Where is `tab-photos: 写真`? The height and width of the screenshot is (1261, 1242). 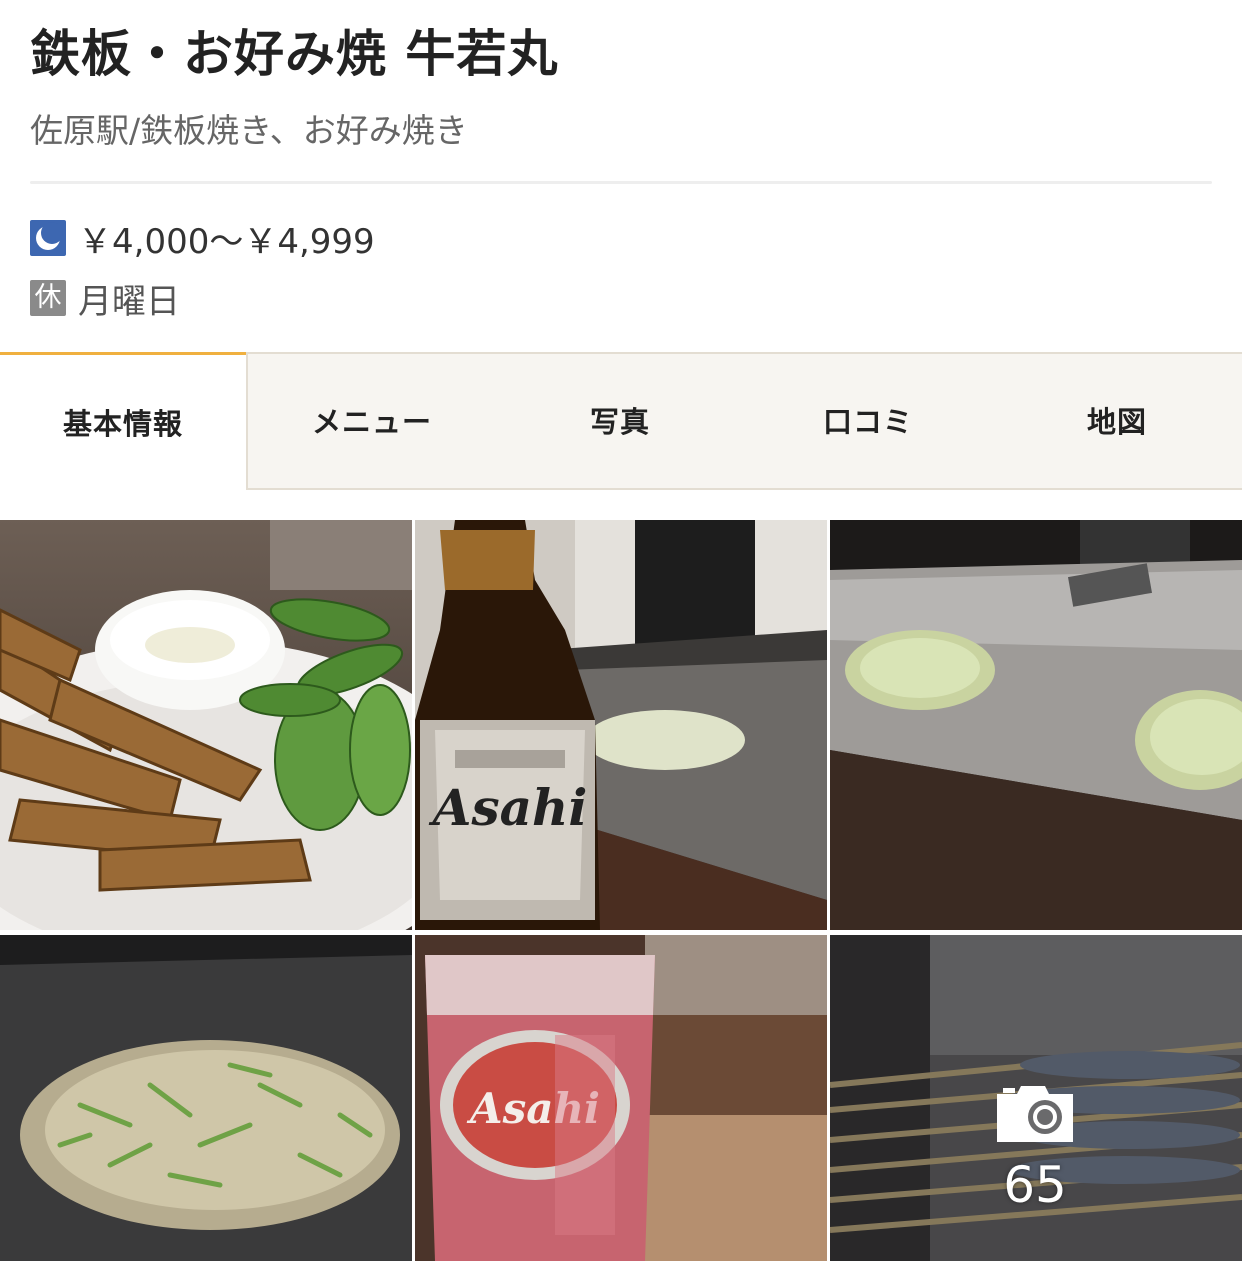
tab-photos: 写真 is located at coordinates (620, 420).